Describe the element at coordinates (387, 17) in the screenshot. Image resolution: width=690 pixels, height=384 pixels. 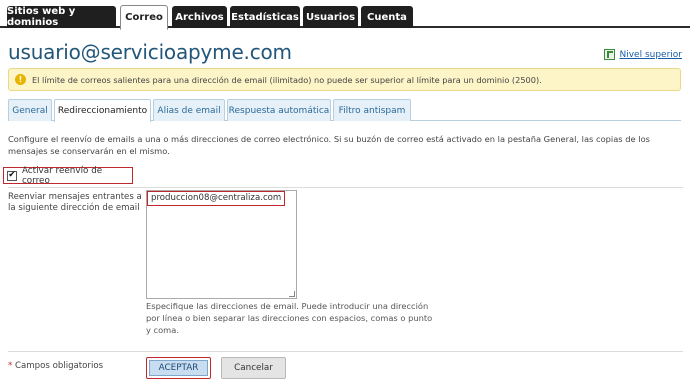
I see `tab-cuenta: Cuenta` at that location.